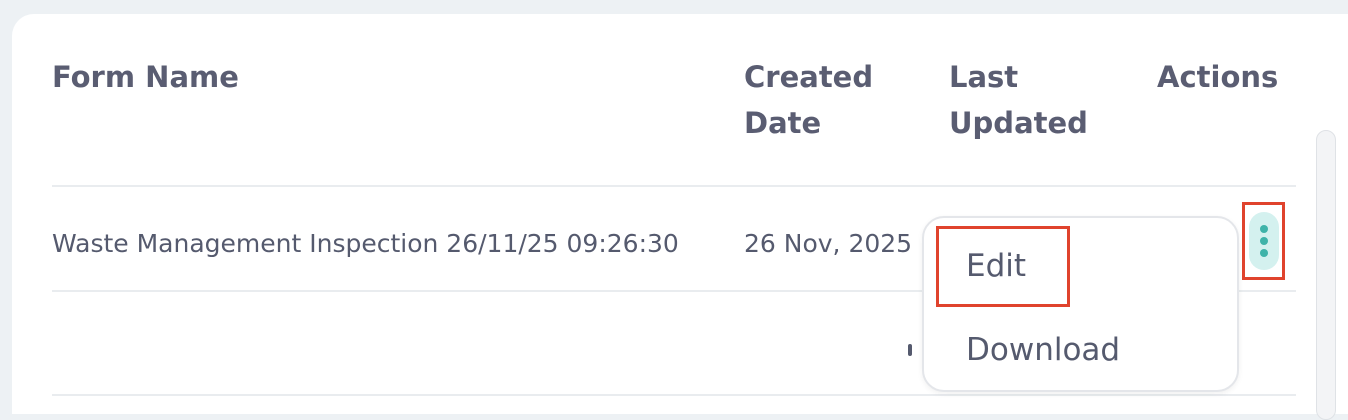 Image resolution: width=1348 pixels, height=420 pixels. I want to click on header-created-date: Created Date, so click(808, 100).